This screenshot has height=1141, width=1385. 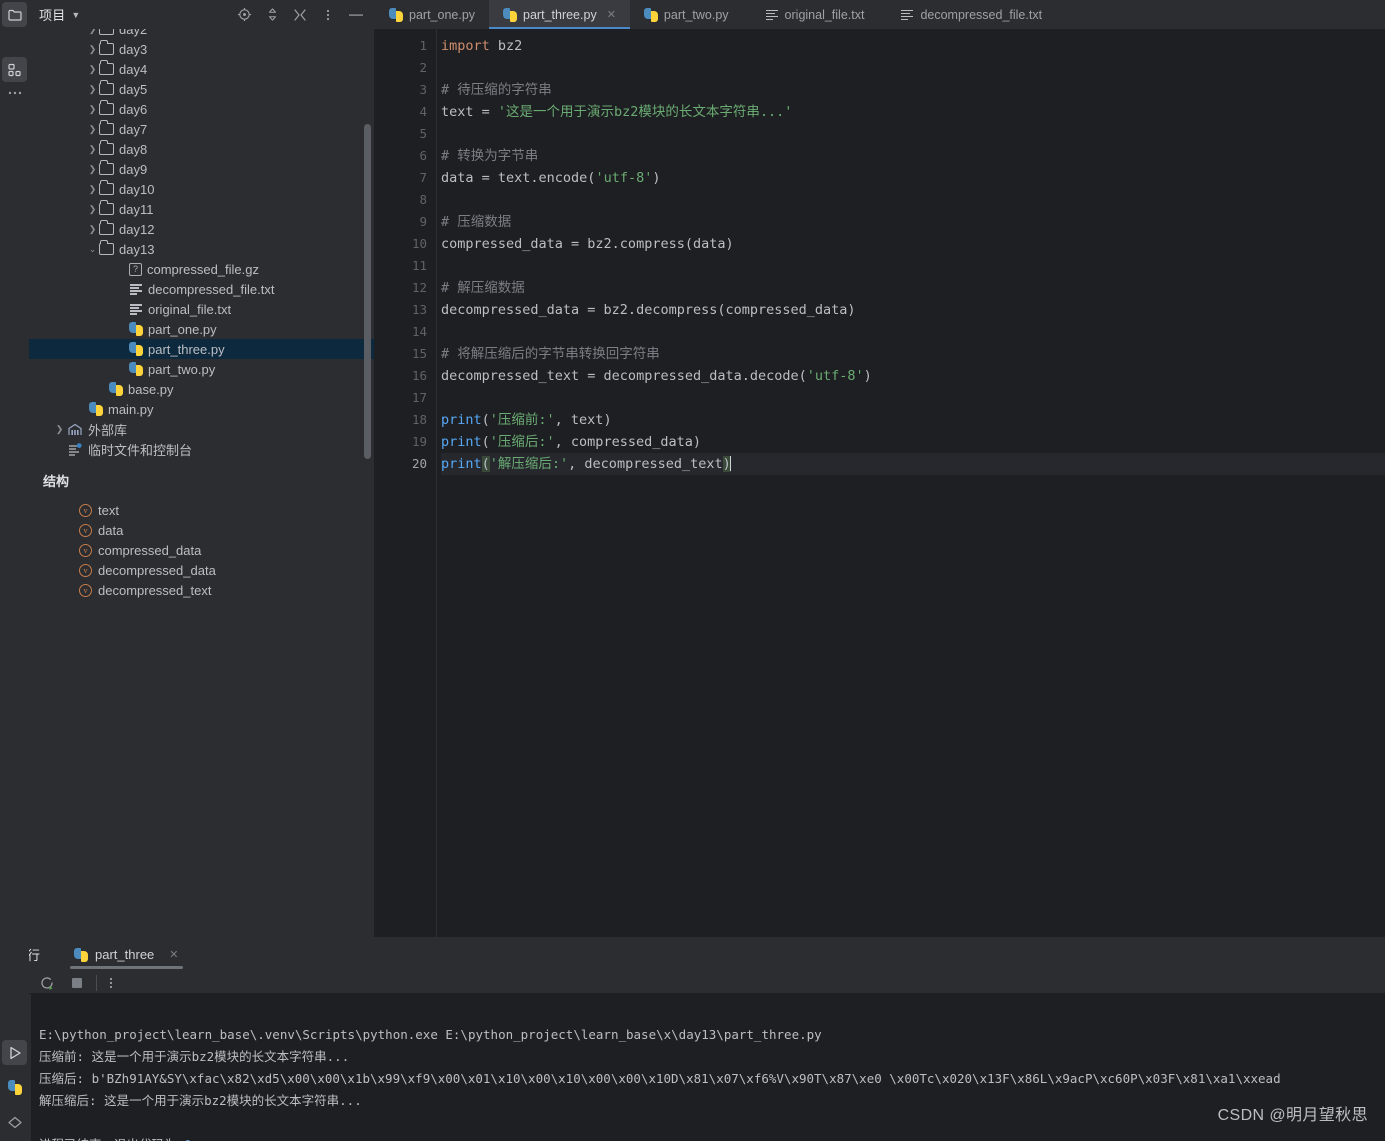 I want to click on tree-item-label: main.py, so click(x=131, y=409).